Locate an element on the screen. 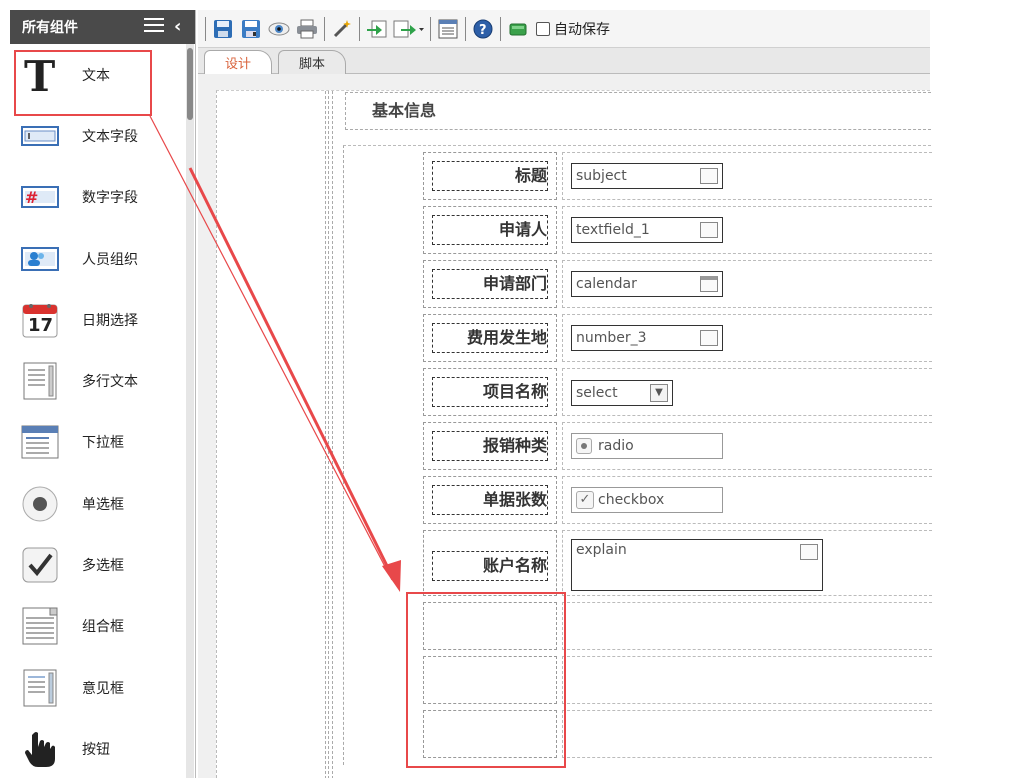  form-label: 账户名称 is located at coordinates (490, 566).